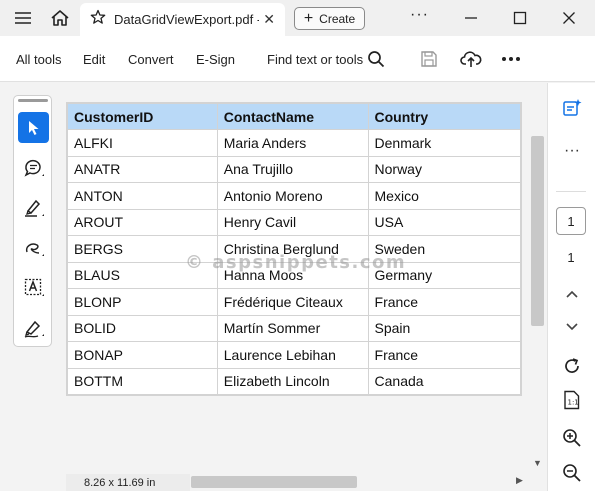  I want to click on table-row: ANATR Ana Trujillo Norway, so click(294, 169).